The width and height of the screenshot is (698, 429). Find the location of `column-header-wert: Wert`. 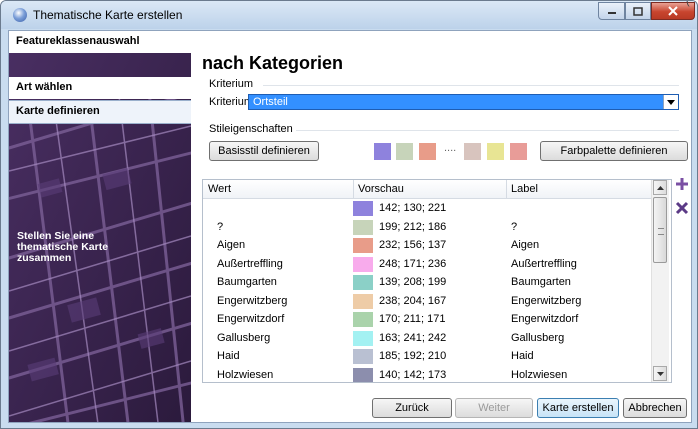

column-header-wert: Wert is located at coordinates (219, 189).